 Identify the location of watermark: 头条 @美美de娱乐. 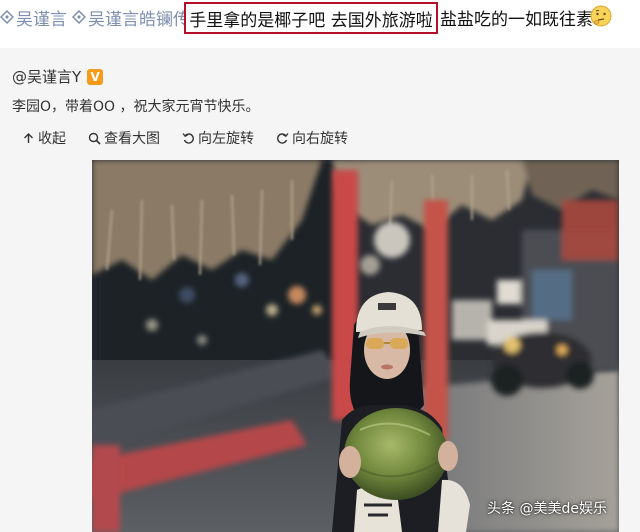
(547, 509).